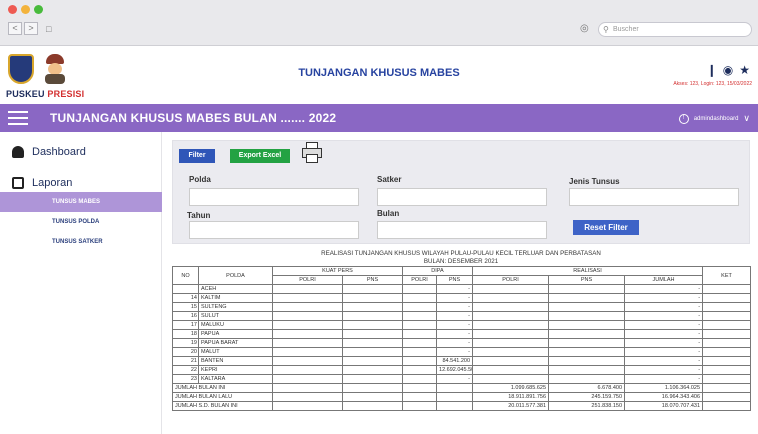 The height and width of the screenshot is (434, 758). I want to click on summary-pns: 245.159.750, so click(587, 397).